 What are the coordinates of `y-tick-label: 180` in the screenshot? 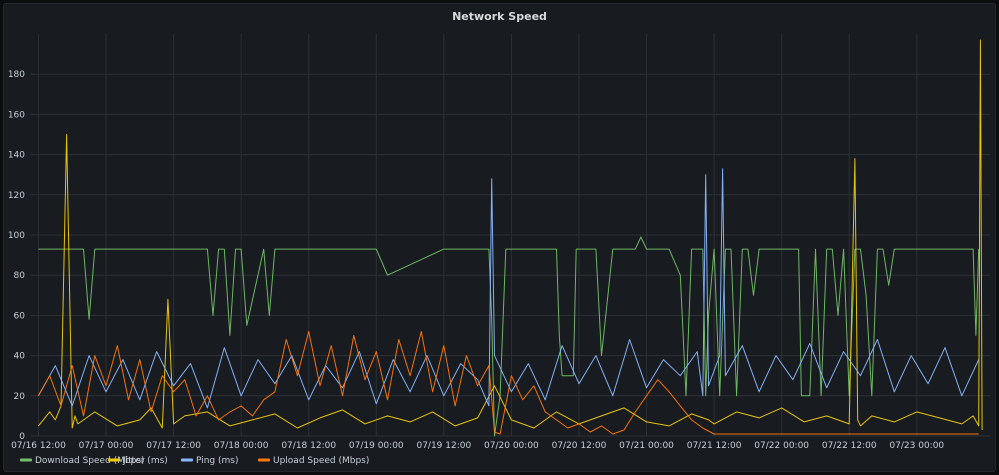 It's located at (16, 75).